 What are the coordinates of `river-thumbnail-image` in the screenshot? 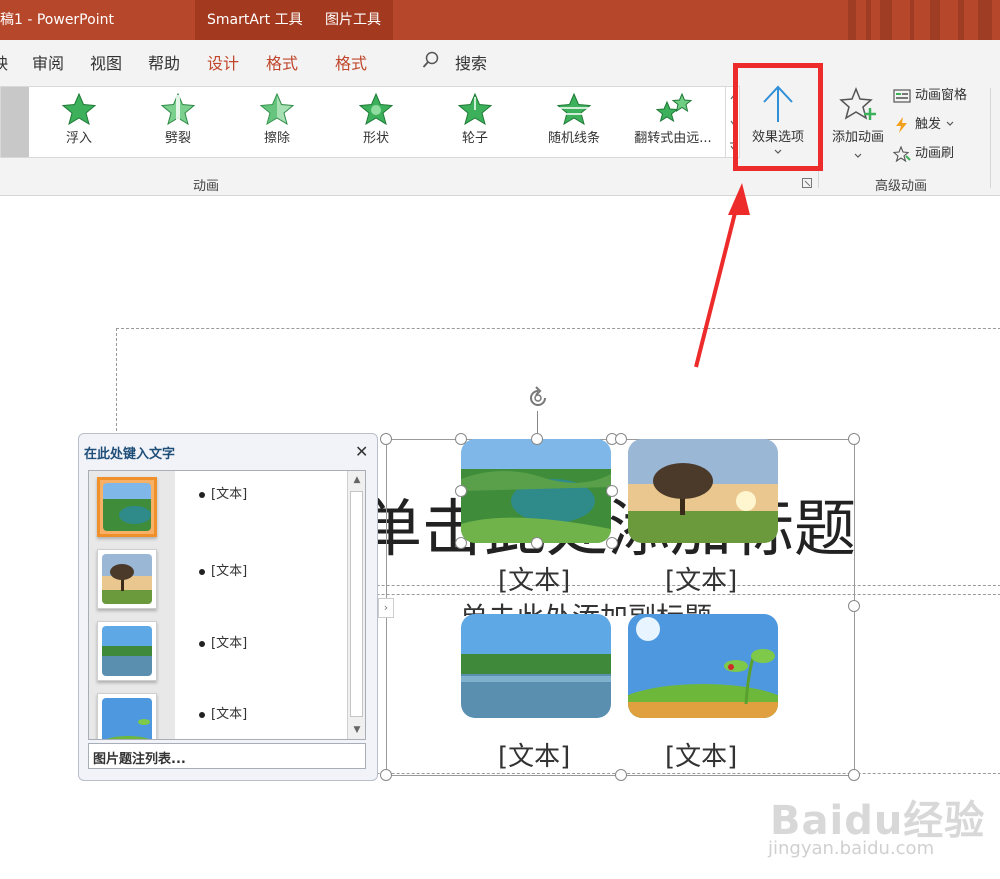 It's located at (127, 651).